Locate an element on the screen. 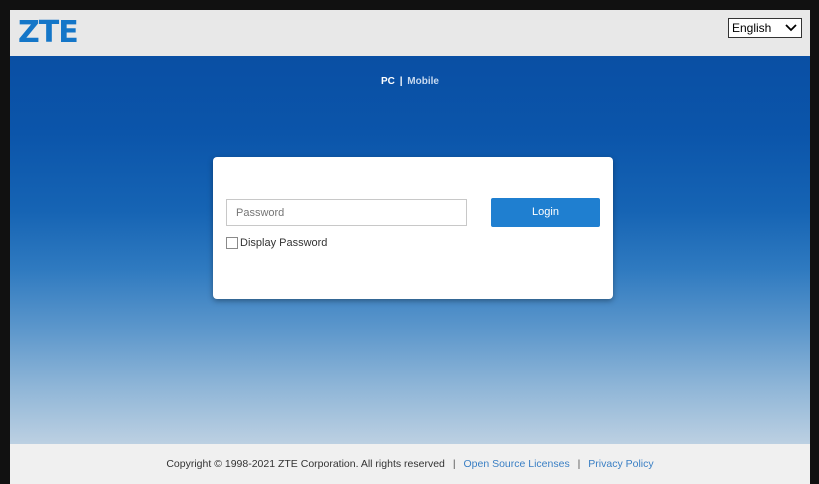  display-password-toggle: Display Password is located at coordinates (276, 243).